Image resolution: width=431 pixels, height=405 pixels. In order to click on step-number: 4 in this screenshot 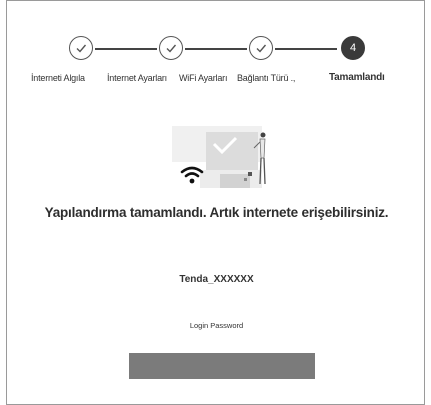, I will do `click(353, 48)`.